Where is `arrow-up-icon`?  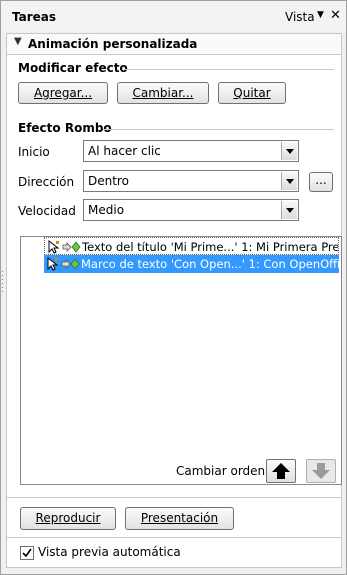
arrow-up-icon is located at coordinates (281, 471).